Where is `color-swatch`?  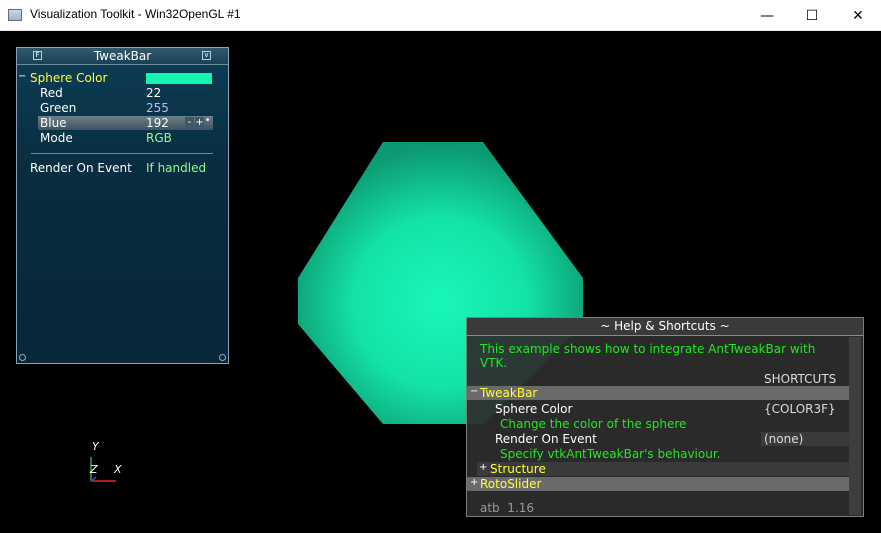 color-swatch is located at coordinates (179, 78).